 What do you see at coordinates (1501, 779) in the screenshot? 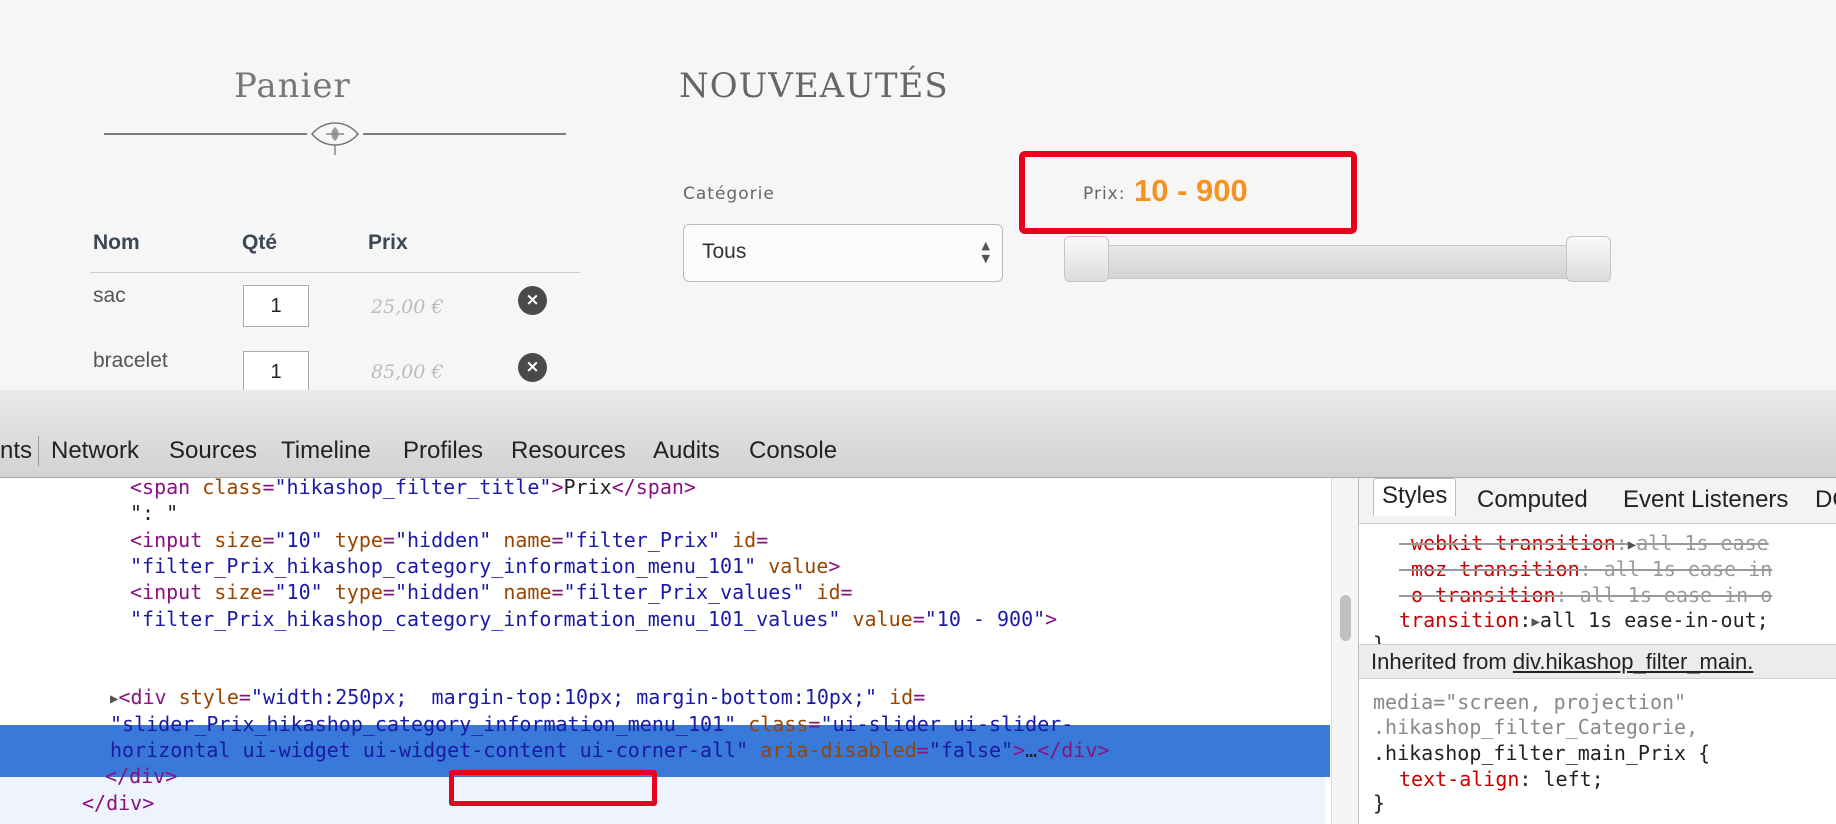
I see `css-declaration: text-align: left;` at bounding box center [1501, 779].